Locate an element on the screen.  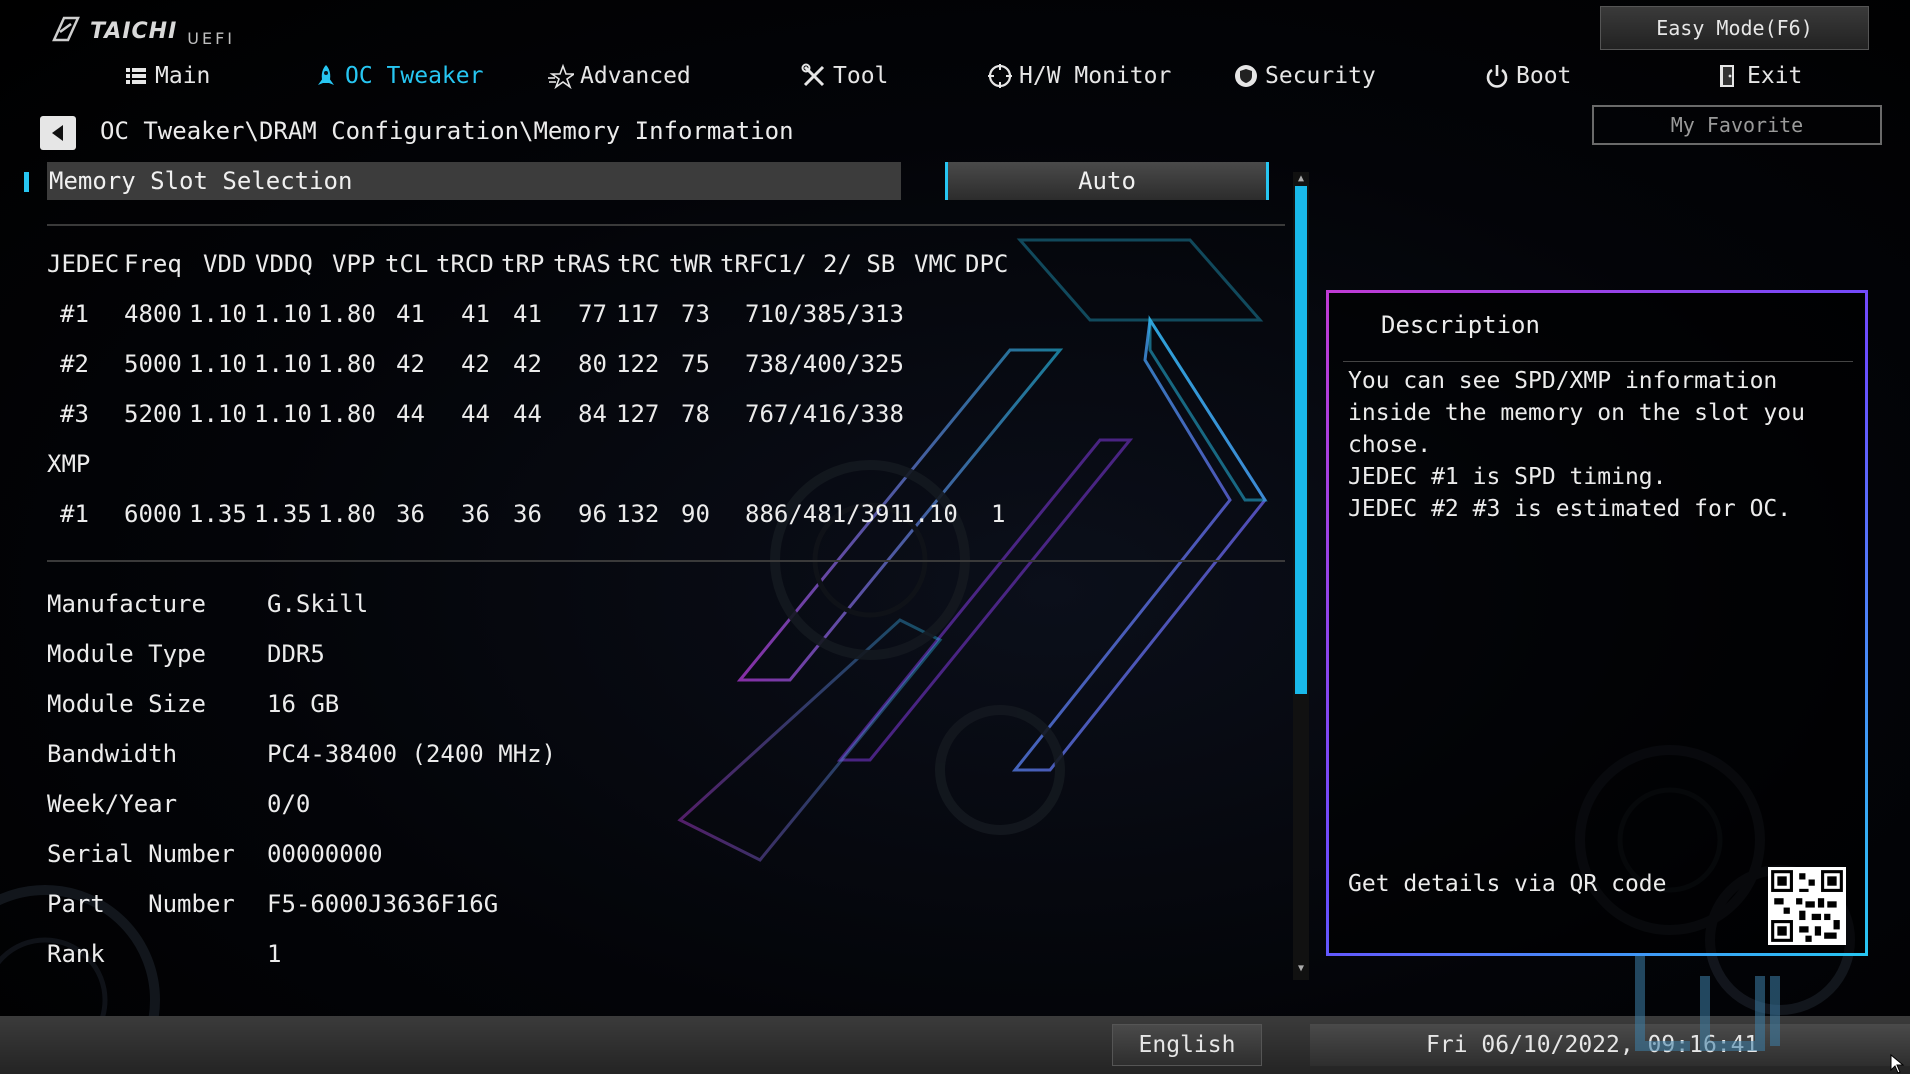
memory-slot-selection-row: Memory Slot Selection is located at coordinates (474, 181).